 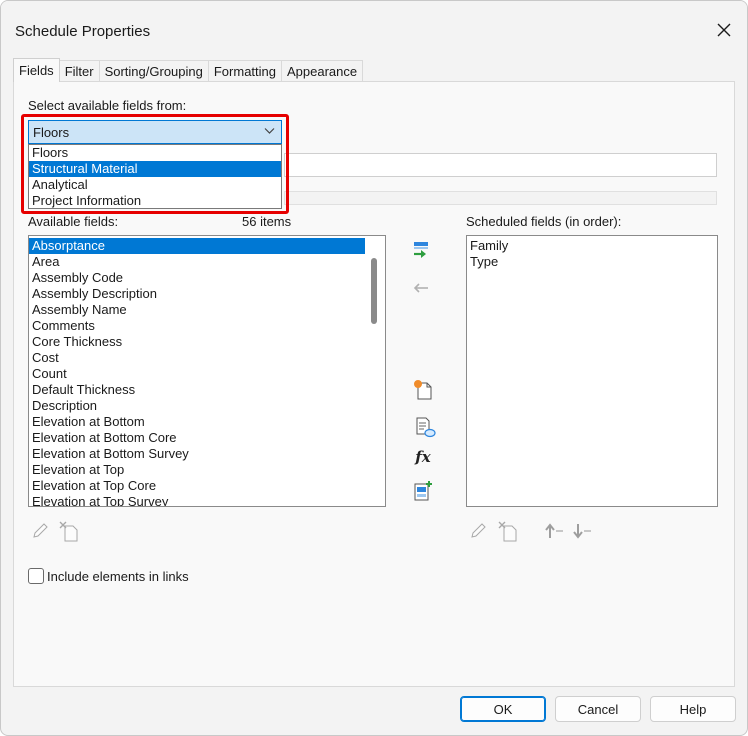 I want to click on category-select: Floors, so click(x=155, y=132).